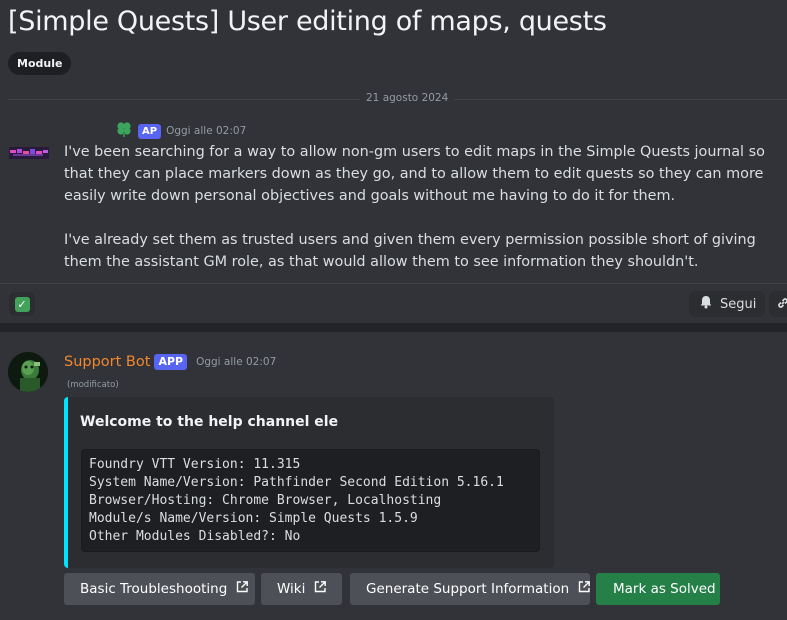 The image size is (787, 620). What do you see at coordinates (407, 98) in the screenshot?
I see `date-divider-label: 21 agosto 2024` at bounding box center [407, 98].